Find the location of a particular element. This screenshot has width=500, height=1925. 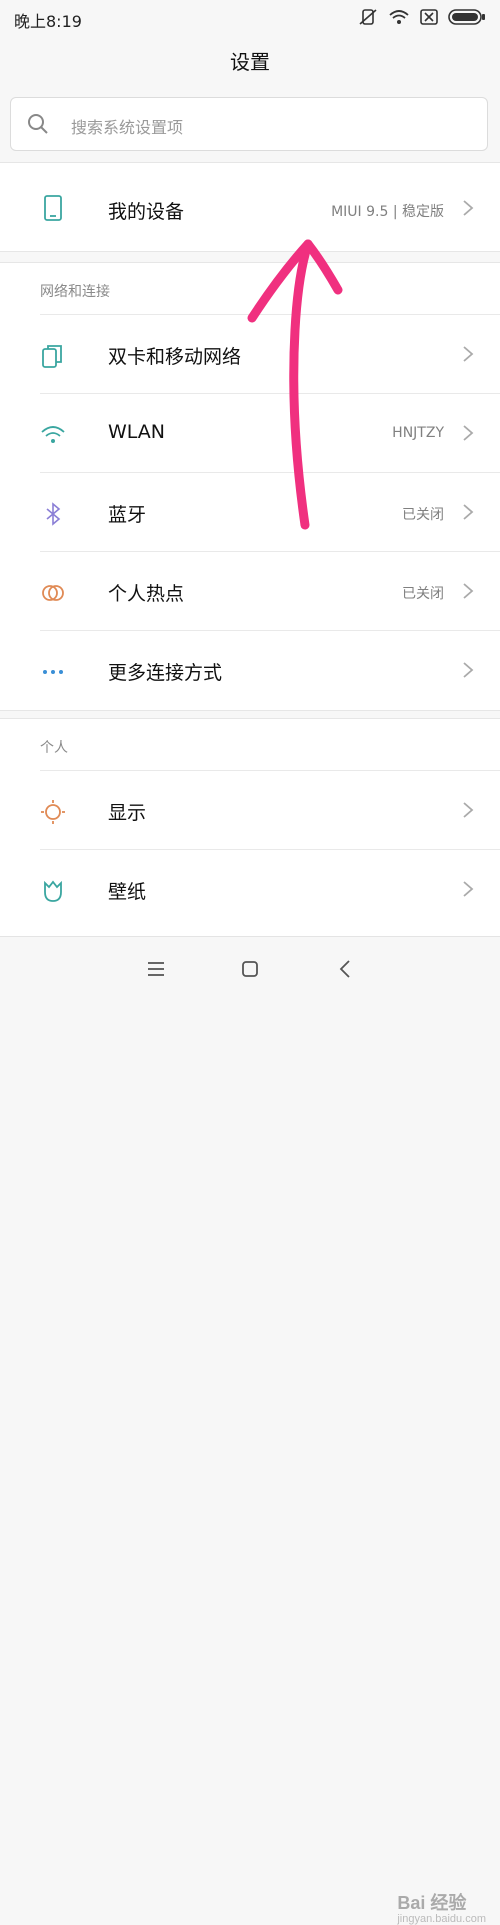

hotspot-icon is located at coordinates (53, 593).